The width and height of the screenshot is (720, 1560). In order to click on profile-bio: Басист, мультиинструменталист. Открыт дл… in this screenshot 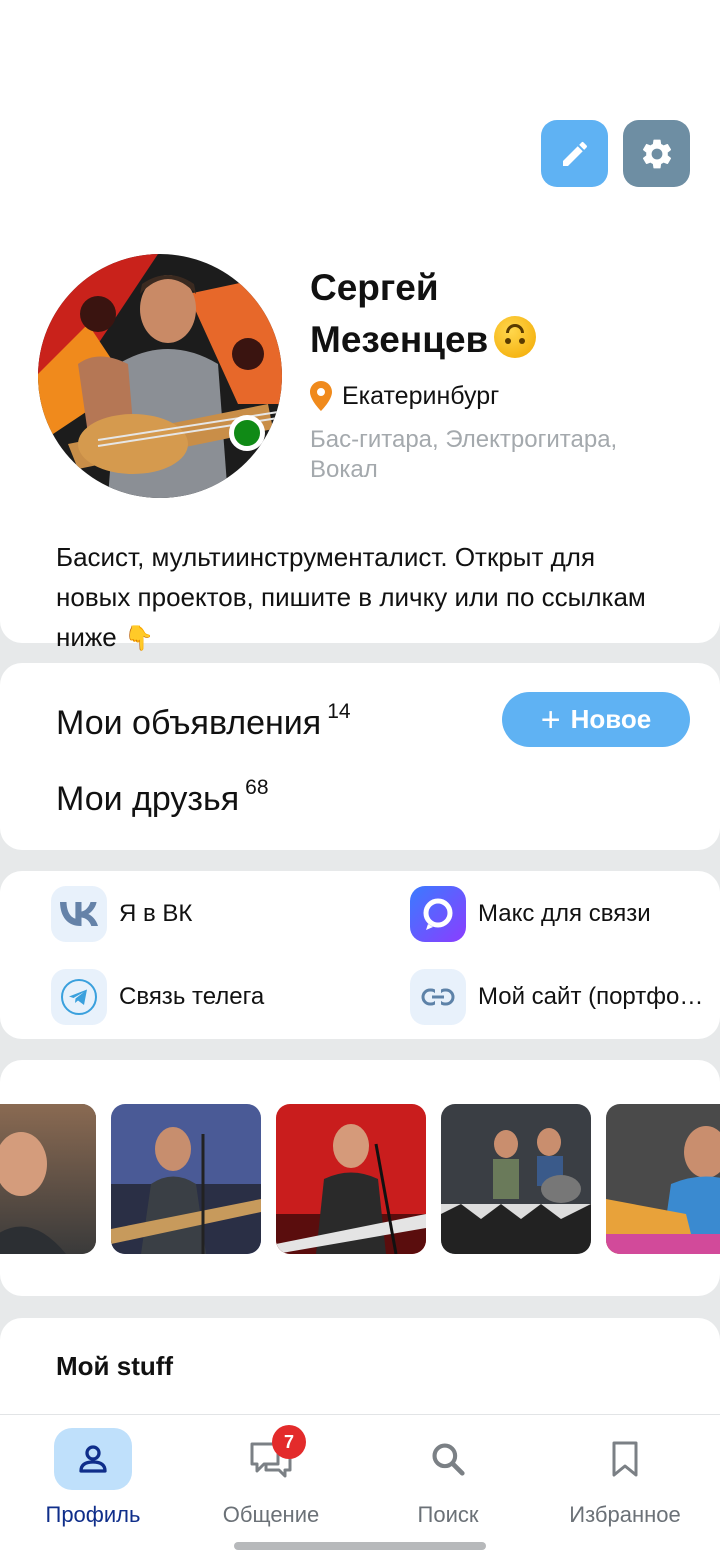, I will do `click(366, 598)`.